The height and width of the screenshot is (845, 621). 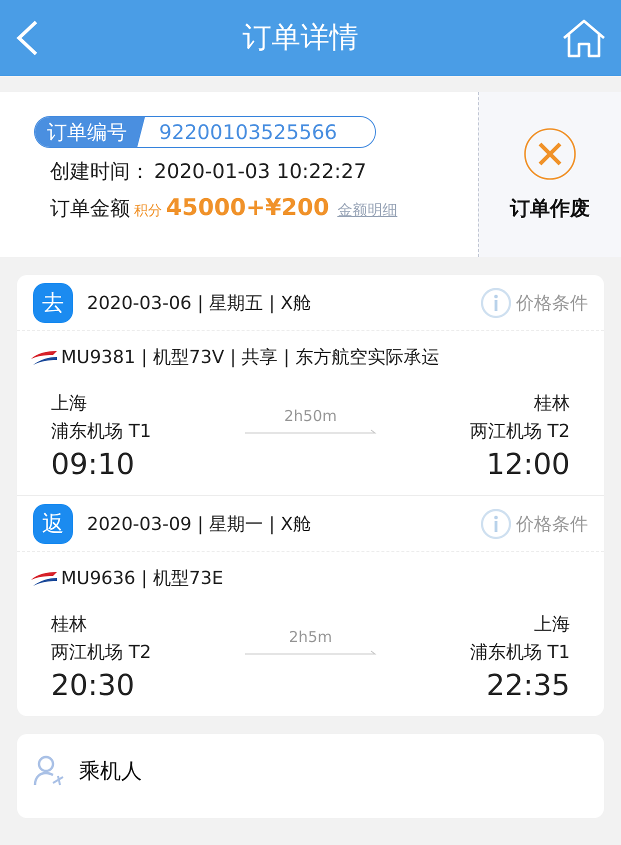 What do you see at coordinates (53, 524) in the screenshot?
I see `trip-badge: 返` at bounding box center [53, 524].